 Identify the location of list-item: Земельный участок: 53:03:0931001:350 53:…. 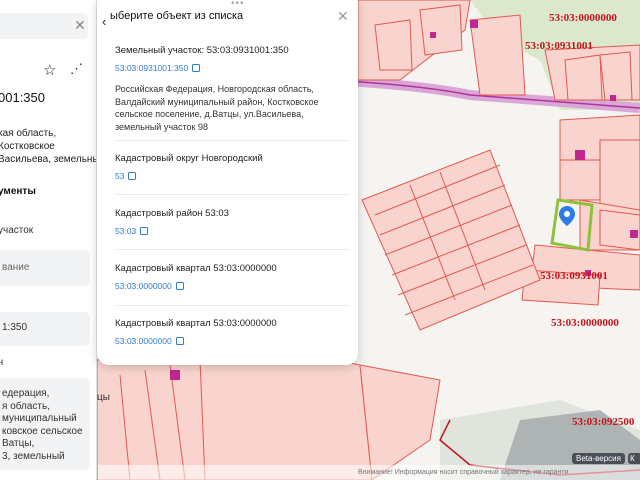
(232, 89).